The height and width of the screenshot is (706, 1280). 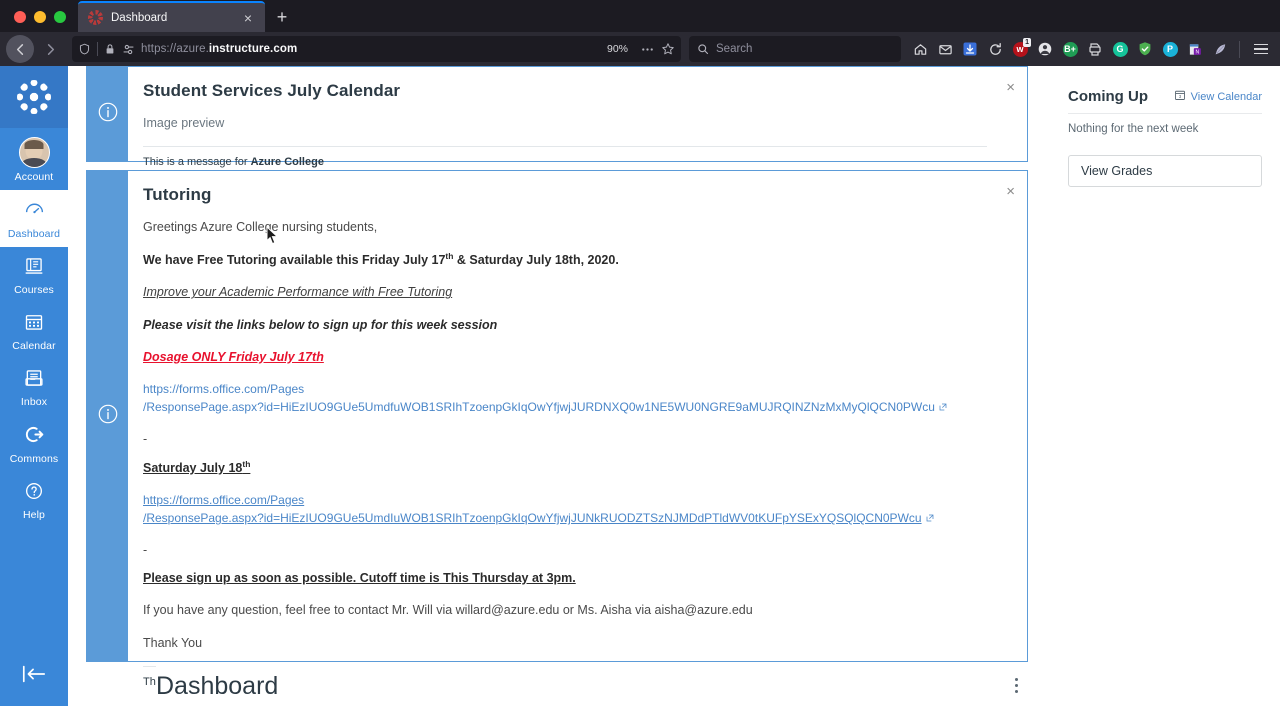 I want to click on sidebar-item-dashboard: Dashboard, so click(x=34, y=218).